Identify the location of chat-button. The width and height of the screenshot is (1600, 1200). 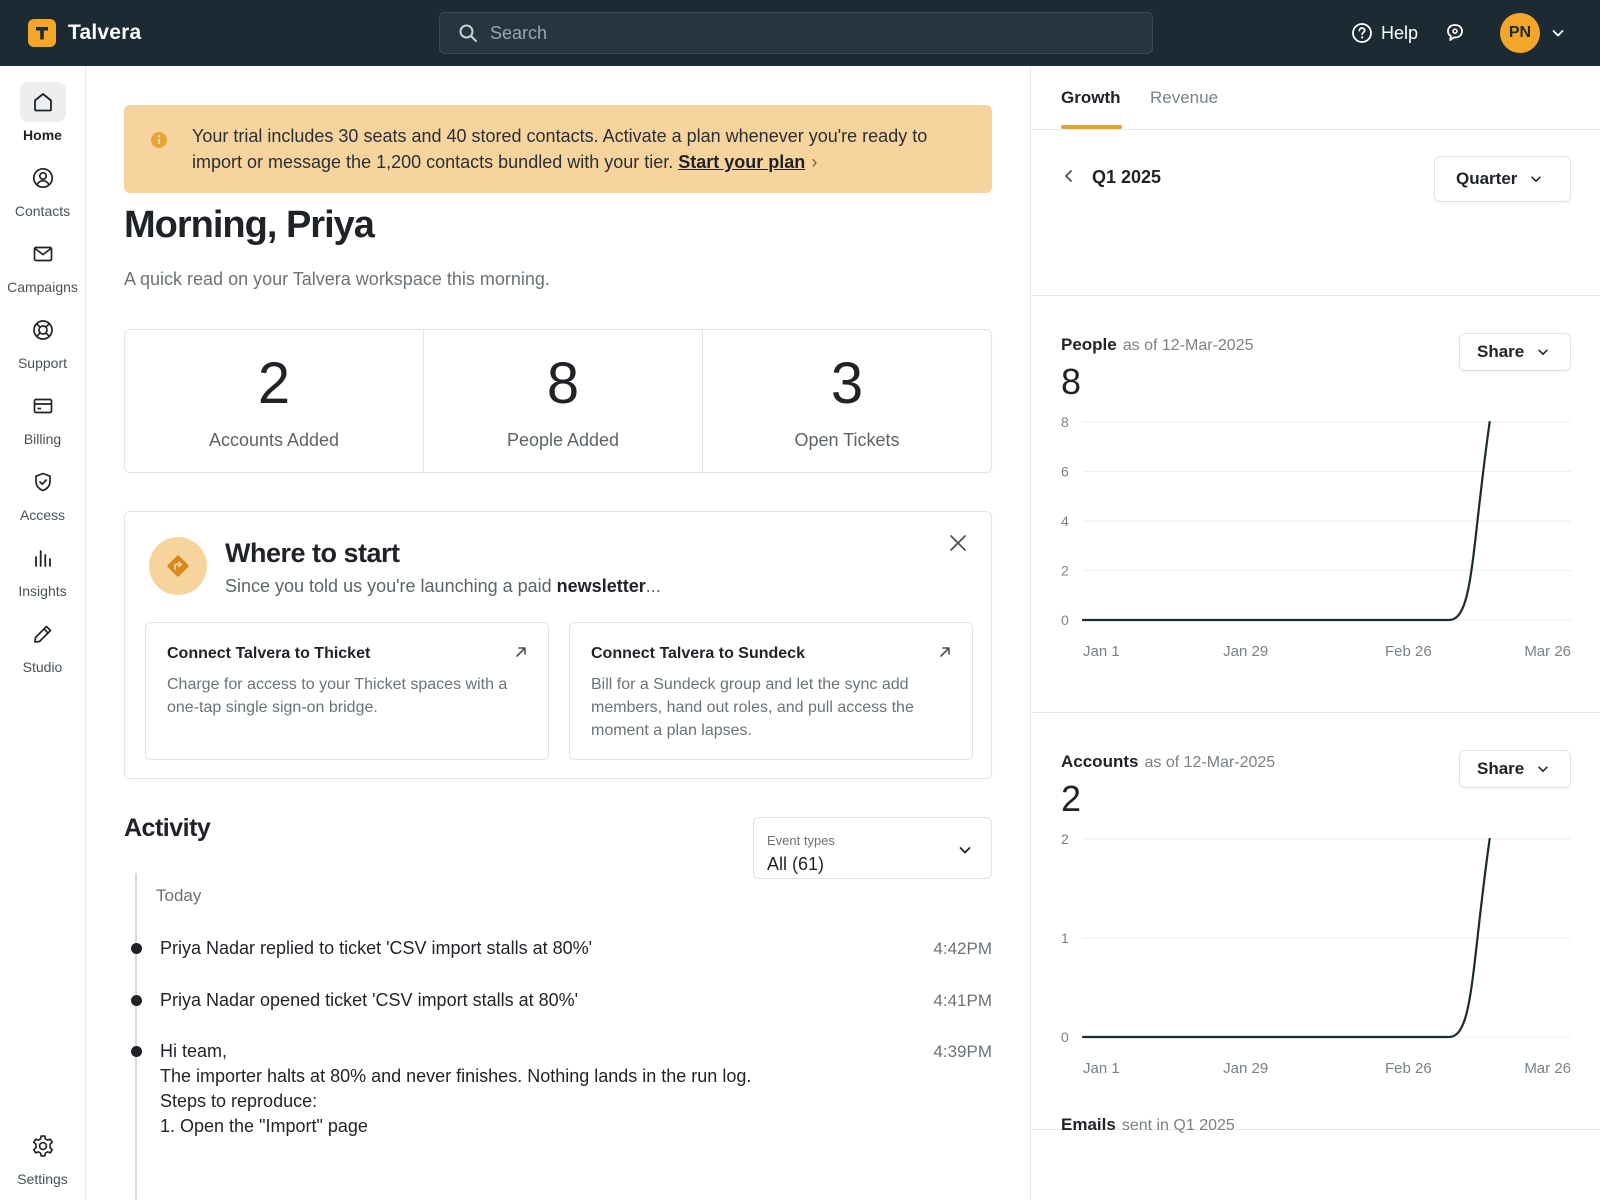
(1455, 33).